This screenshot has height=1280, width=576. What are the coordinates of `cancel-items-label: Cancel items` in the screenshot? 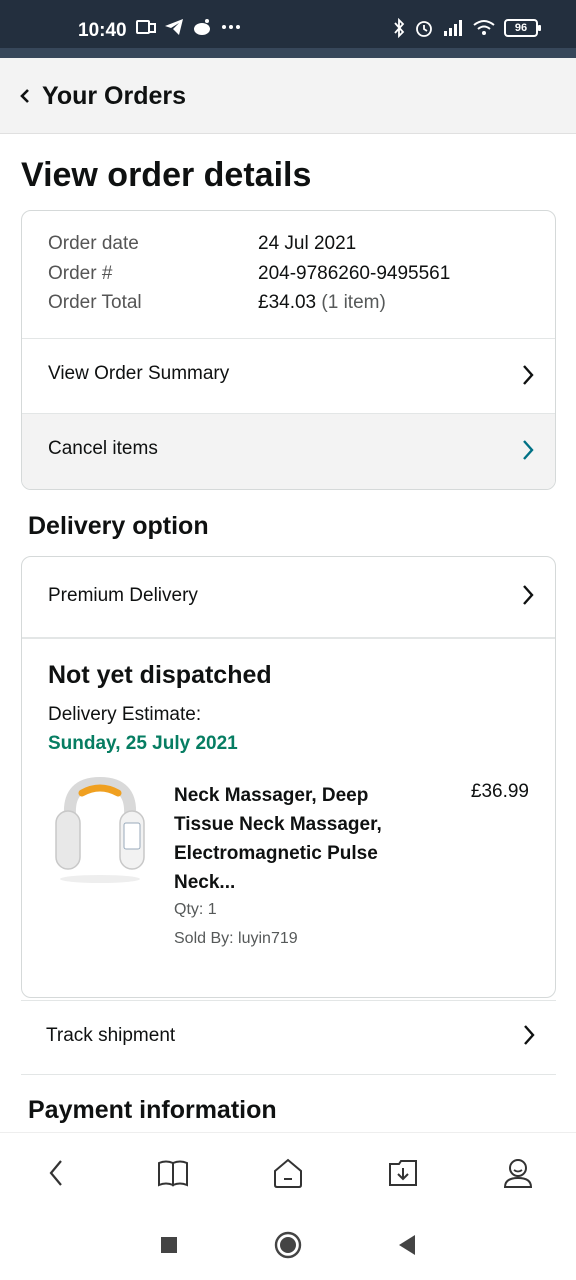 It's located at (103, 448).